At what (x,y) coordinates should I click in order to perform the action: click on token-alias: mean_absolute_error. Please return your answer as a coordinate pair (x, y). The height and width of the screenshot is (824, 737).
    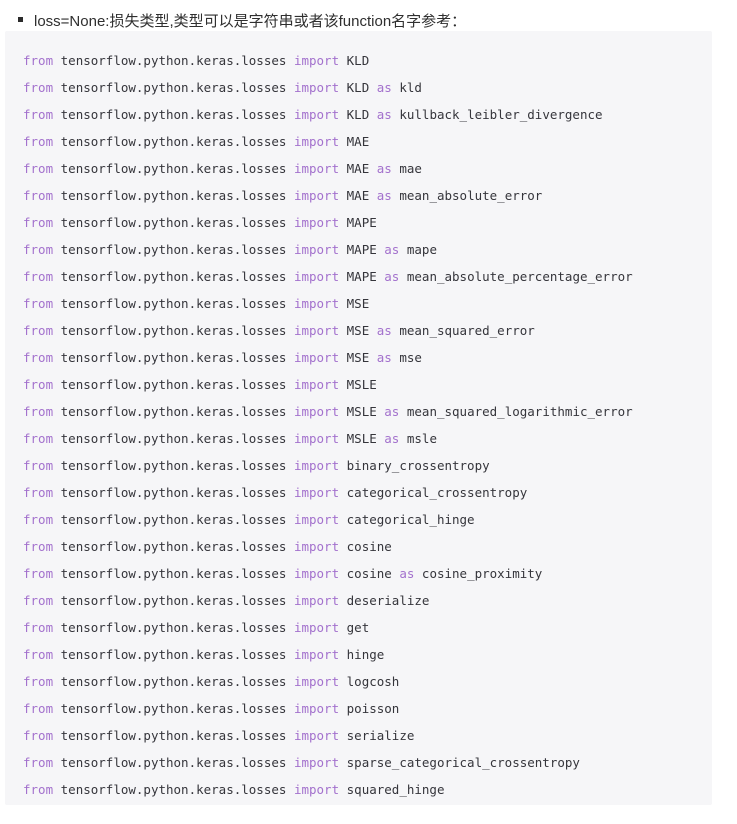
    Looking at the image, I should click on (471, 195).